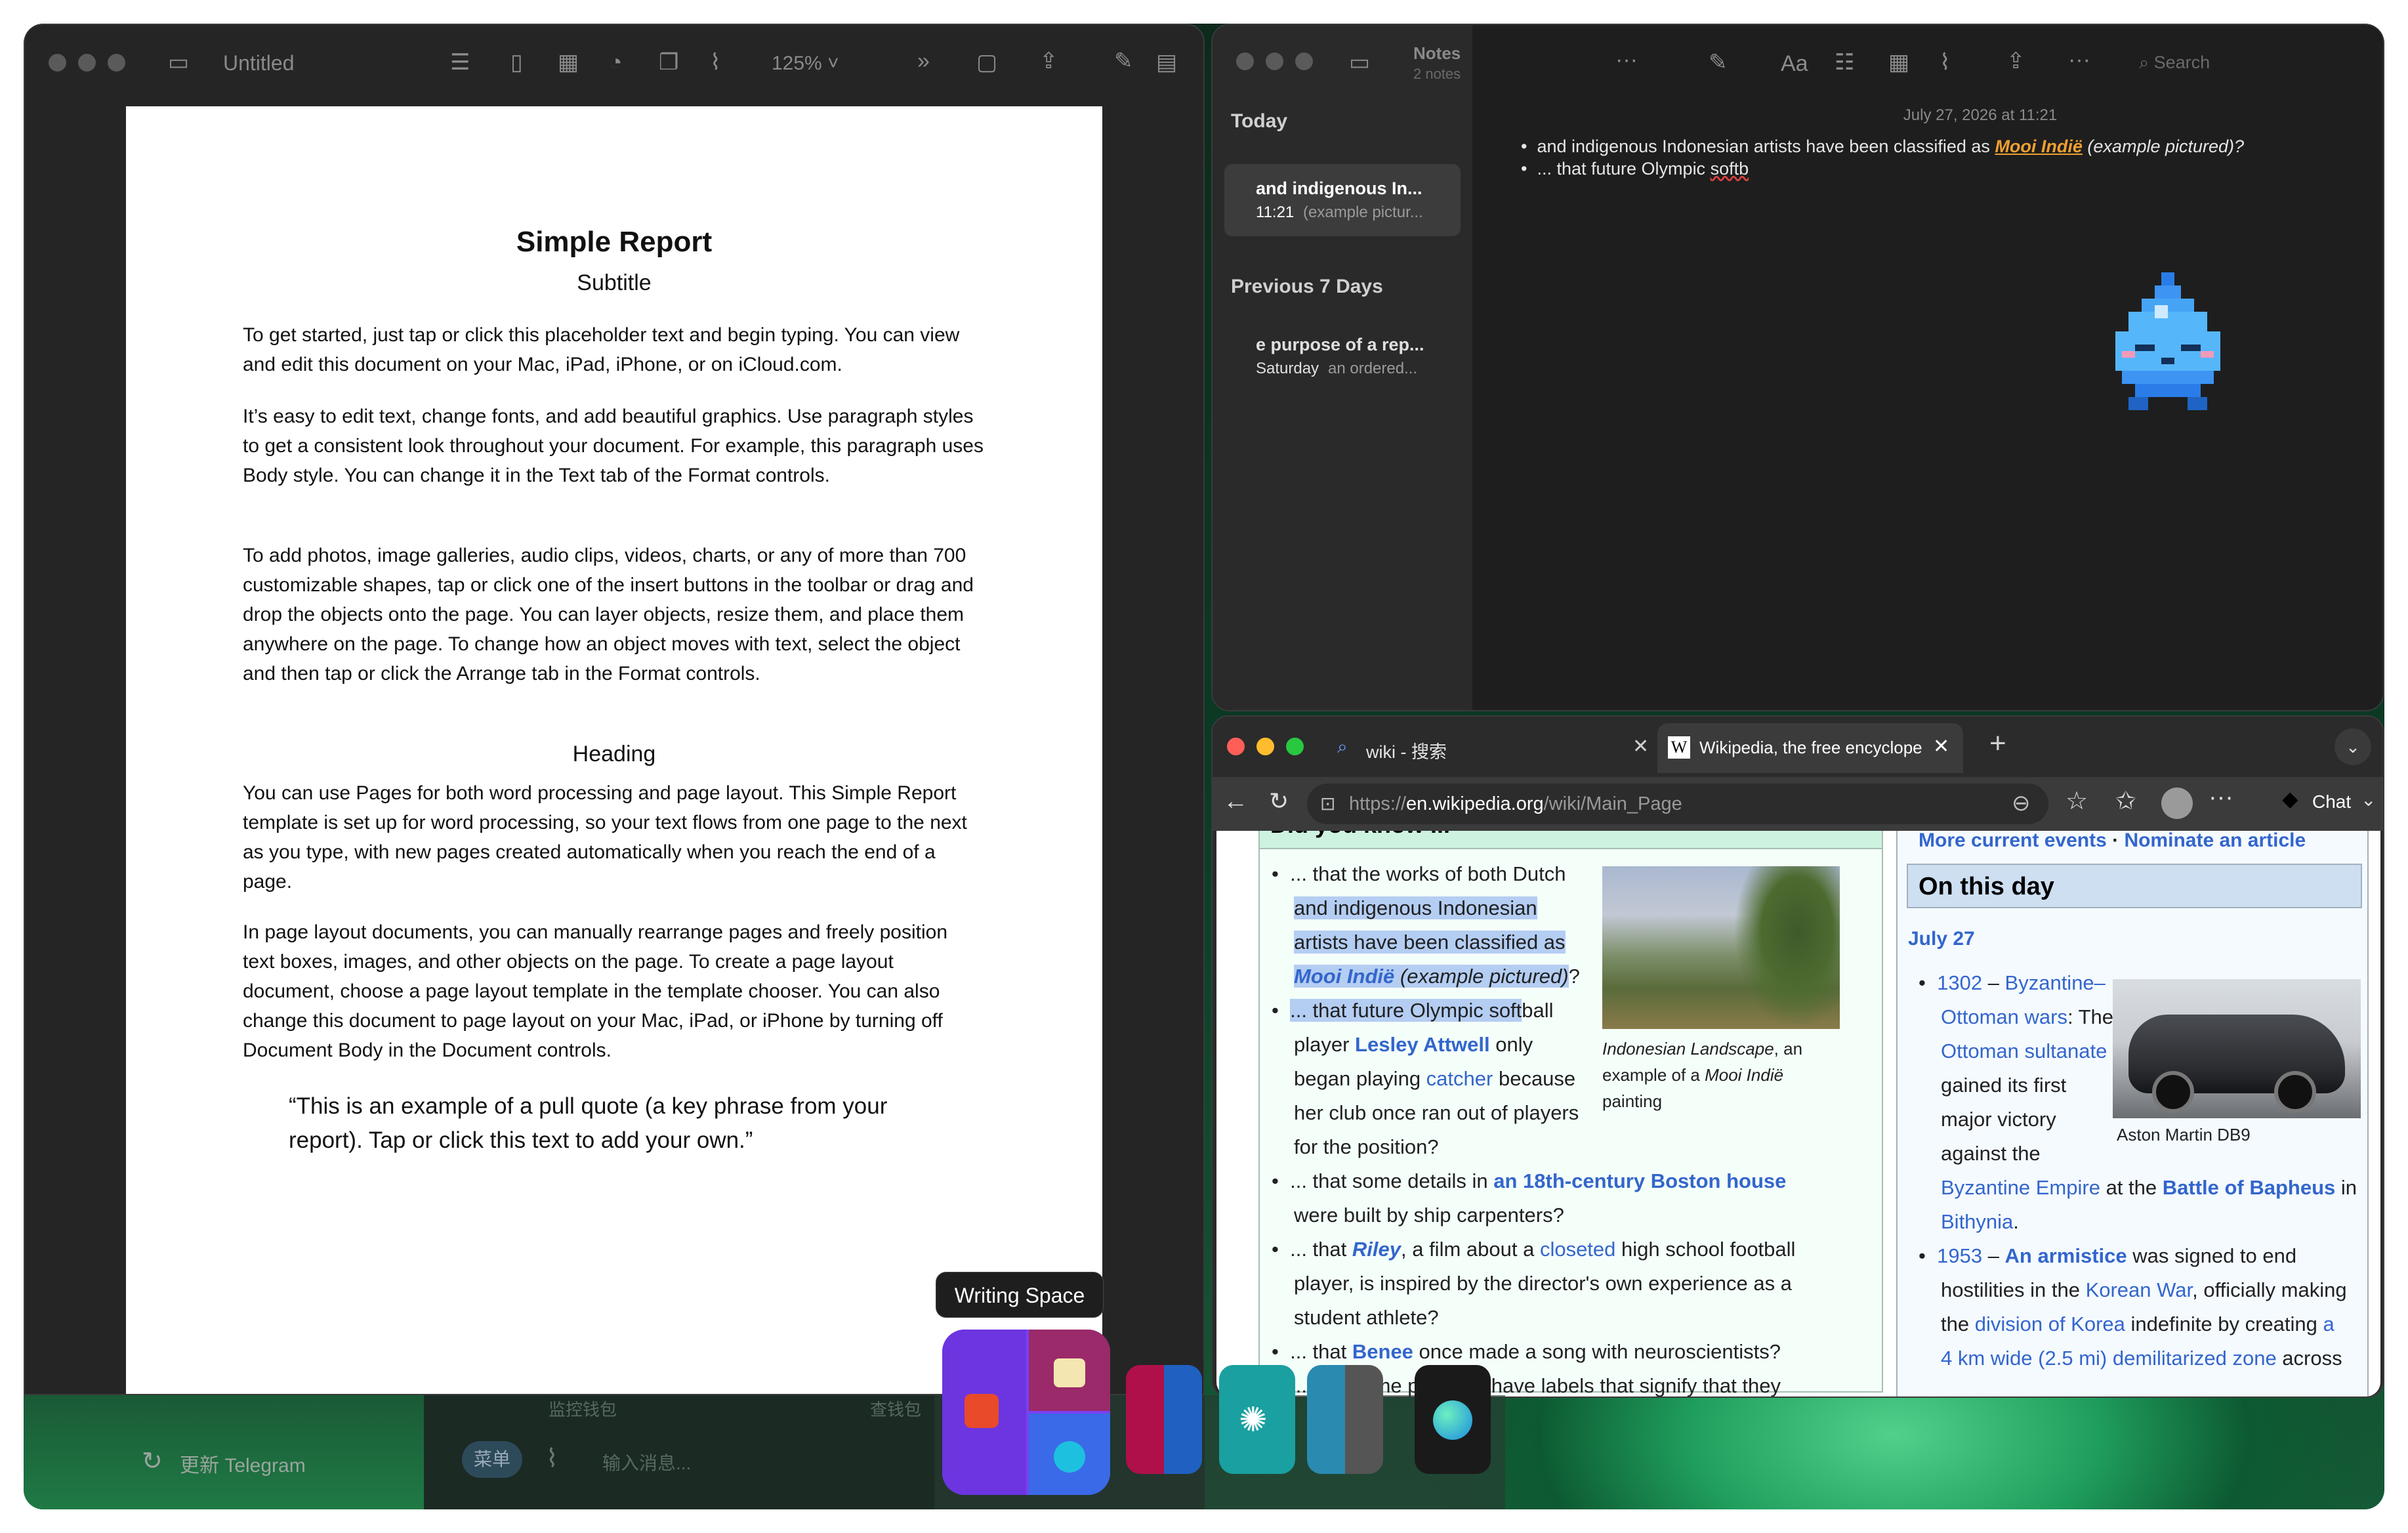  What do you see at coordinates (1377, 1249) in the screenshot?
I see `riley-link: Riley` at bounding box center [1377, 1249].